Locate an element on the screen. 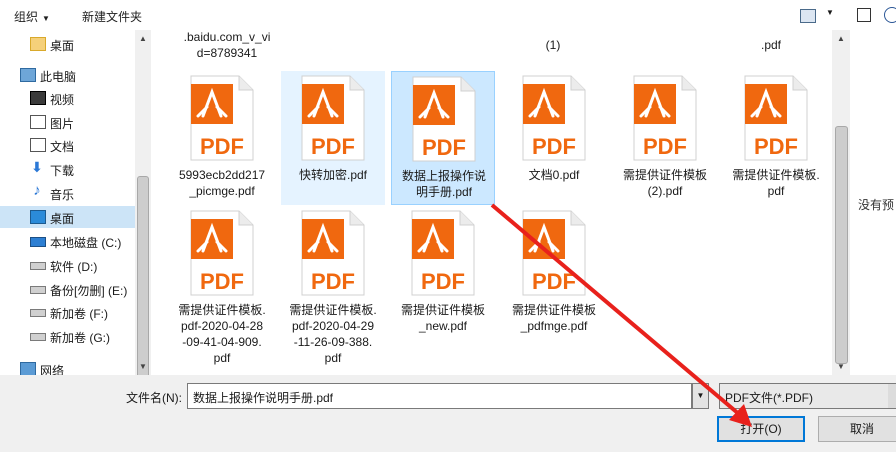  nav-item: 文档 is located at coordinates (67, 145).